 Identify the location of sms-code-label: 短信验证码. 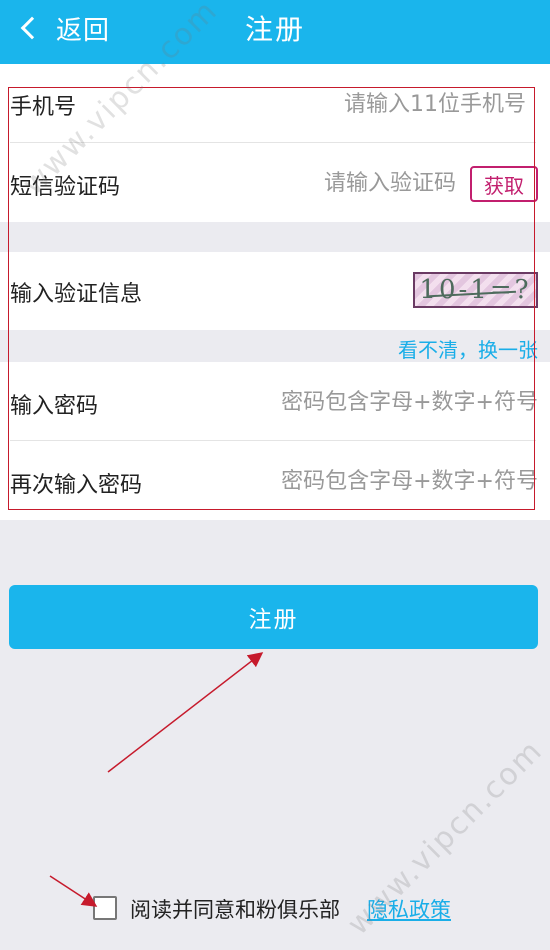
(65, 187).